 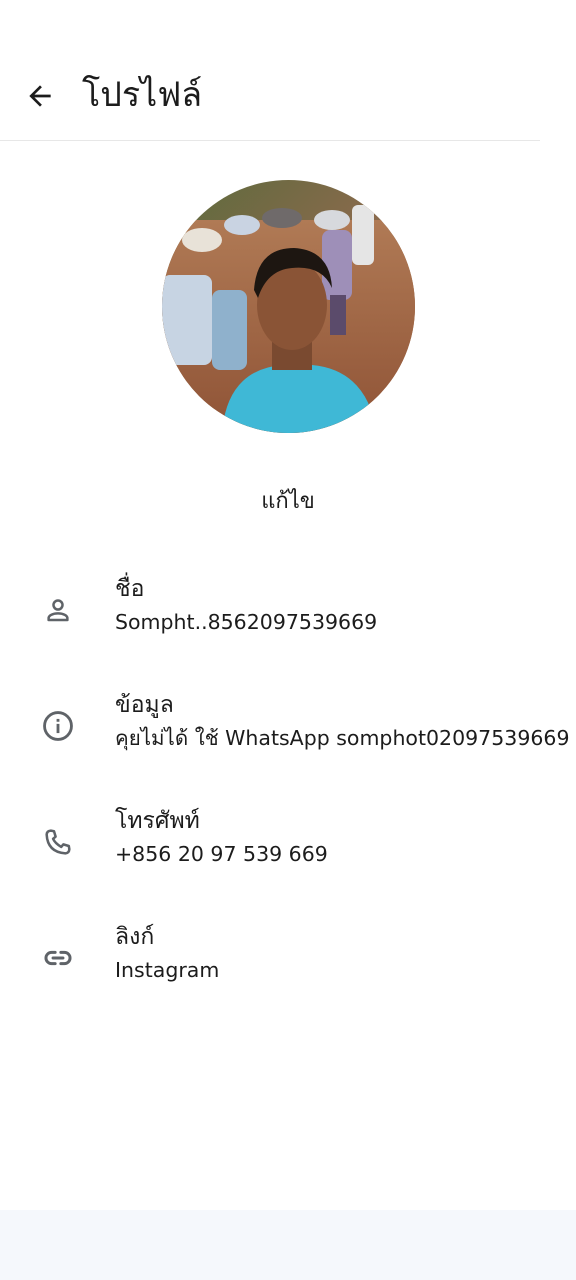 I want to click on edit-photo-link: แก้ไข, so click(x=288, y=502).